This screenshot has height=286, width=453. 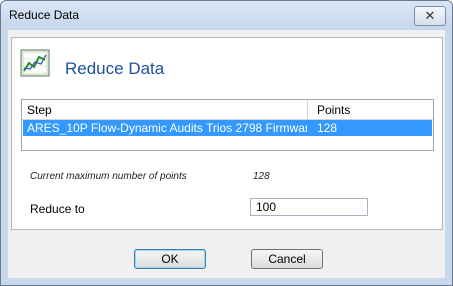 What do you see at coordinates (327, 128) in the screenshot?
I see `cell-points: 128` at bounding box center [327, 128].